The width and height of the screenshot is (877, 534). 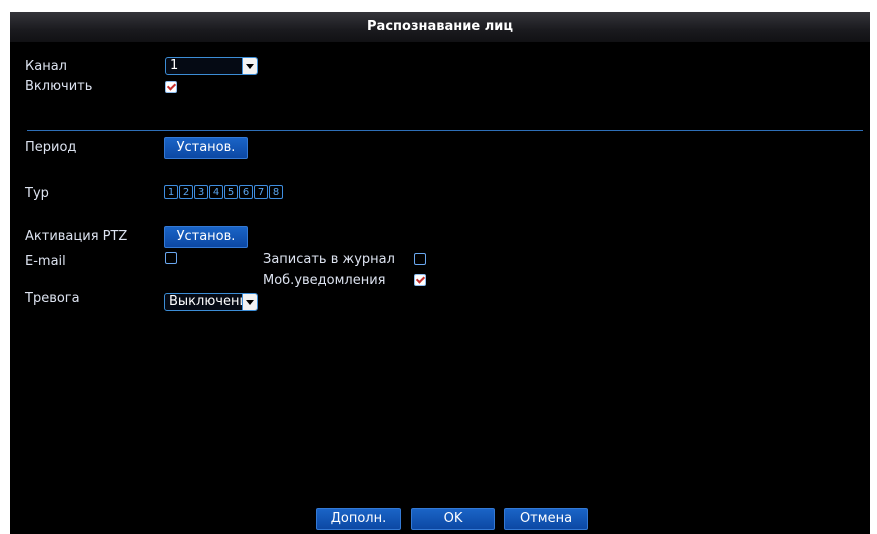 What do you see at coordinates (46, 66) in the screenshot?
I see `channel-label: Канал` at bounding box center [46, 66].